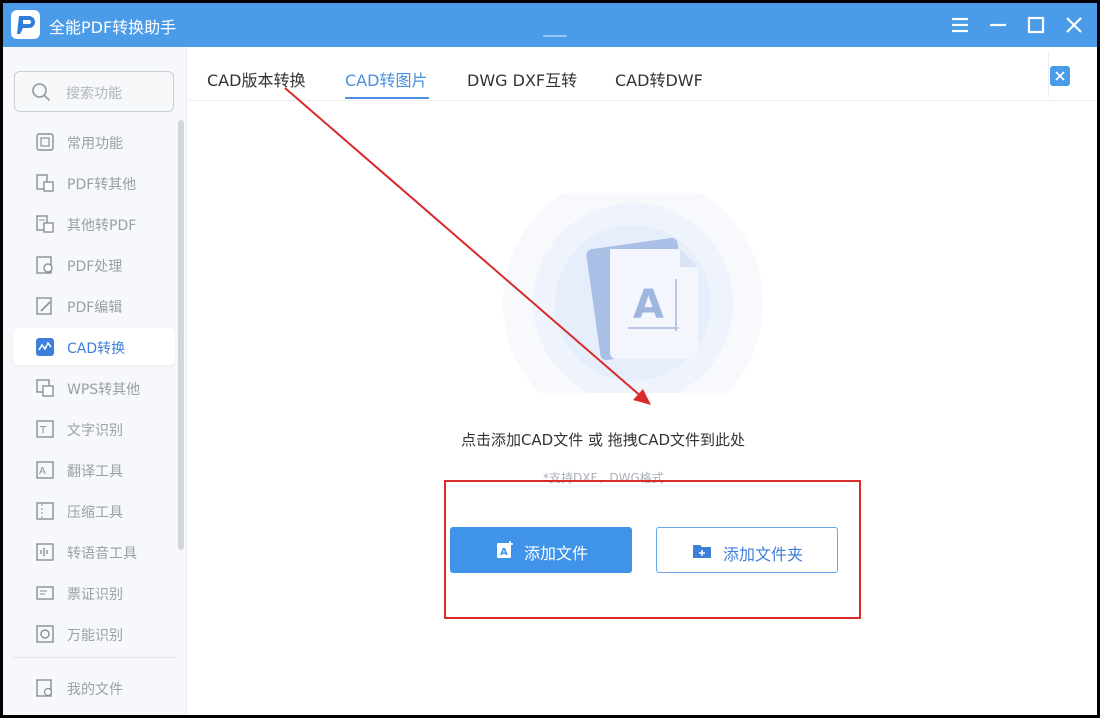  I want to click on svg-text: T, so click(43, 430).